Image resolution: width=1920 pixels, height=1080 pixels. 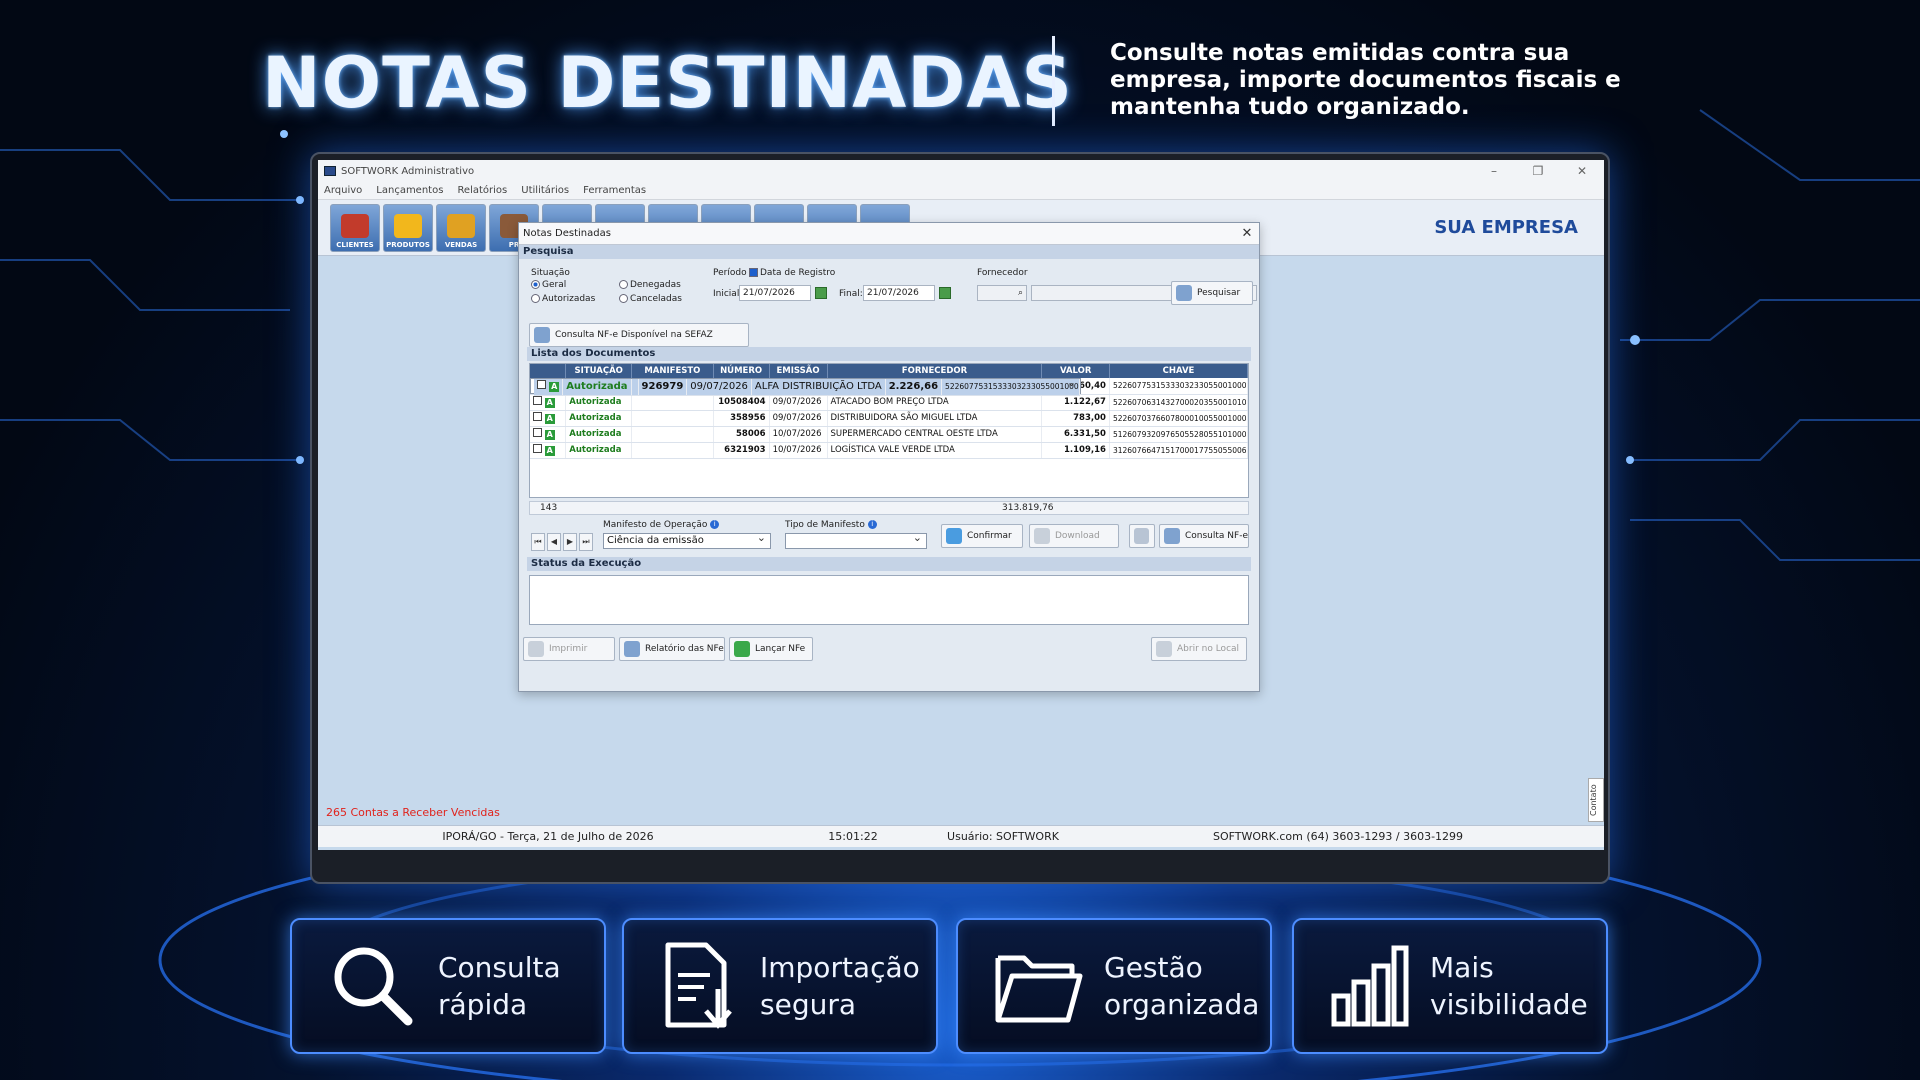 What do you see at coordinates (554, 542) in the screenshot?
I see `nav-prev-button: ◀` at bounding box center [554, 542].